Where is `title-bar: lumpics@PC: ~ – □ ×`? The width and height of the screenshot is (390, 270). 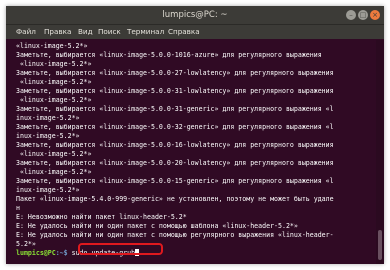
title-bar: lumpics@PC: ~ – □ × is located at coordinates (195, 15).